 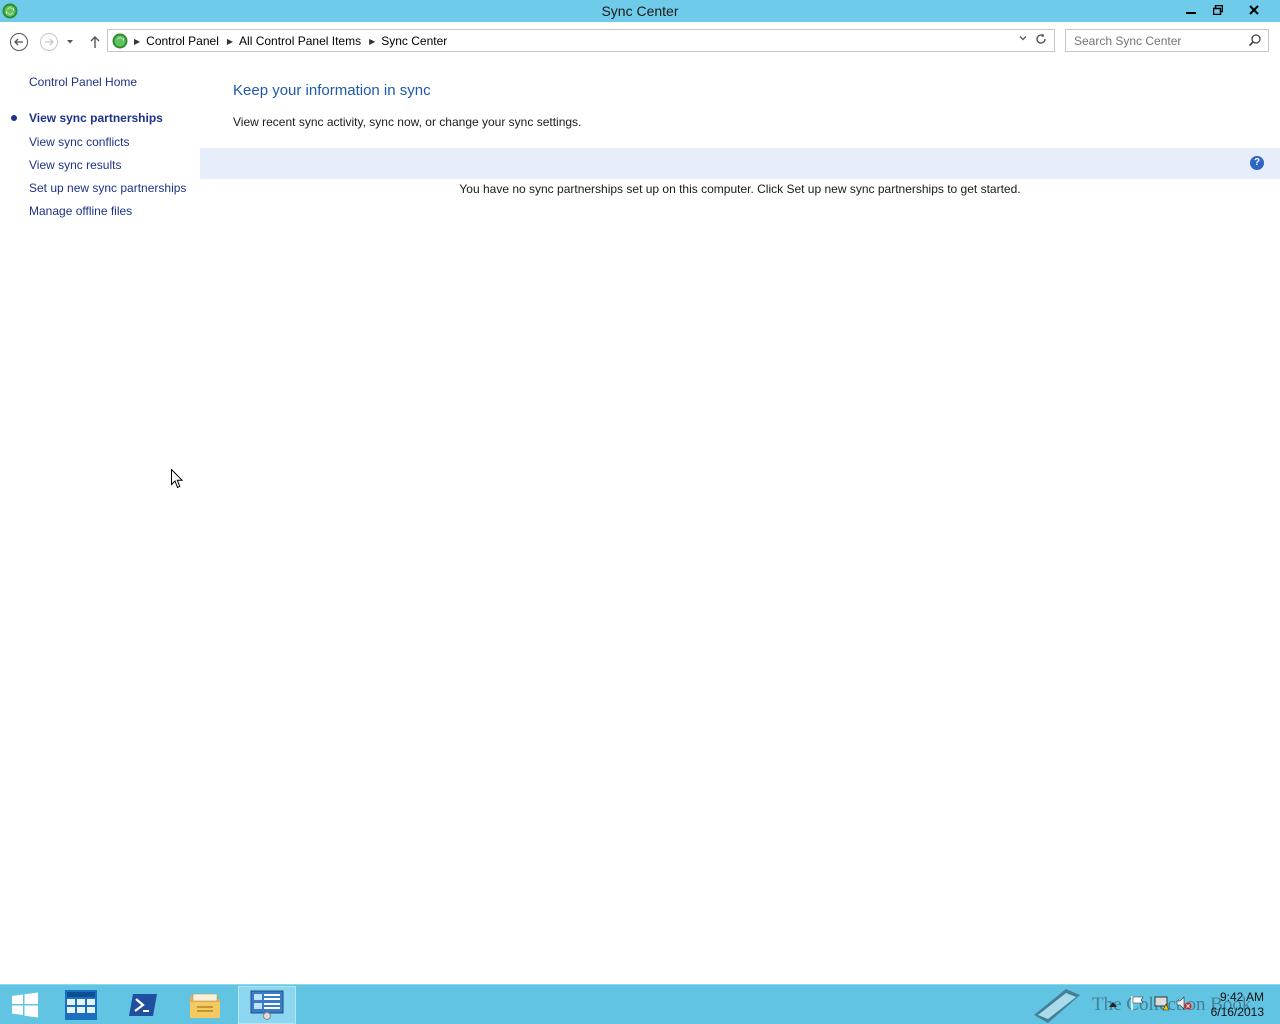 I want to click on sidebar-item-view-sync-conflicts: View sync conflicts, so click(x=79, y=142).